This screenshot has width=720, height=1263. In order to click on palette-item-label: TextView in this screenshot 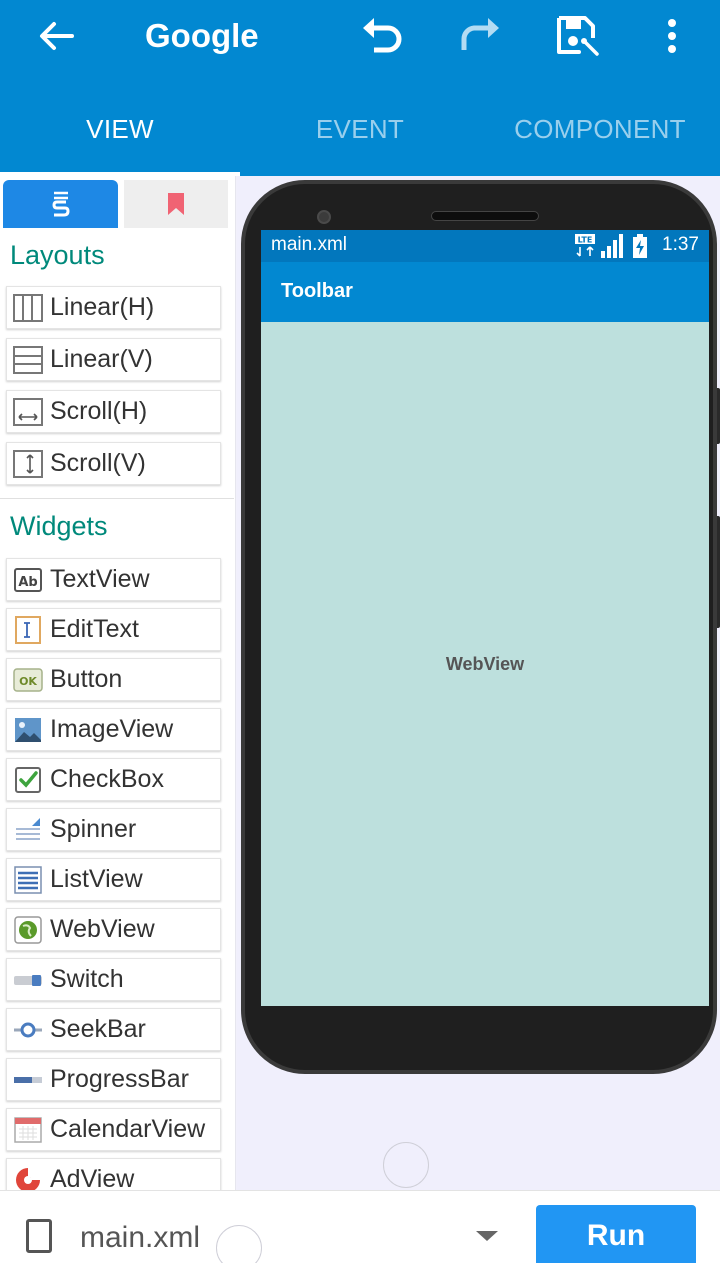, I will do `click(100, 579)`.